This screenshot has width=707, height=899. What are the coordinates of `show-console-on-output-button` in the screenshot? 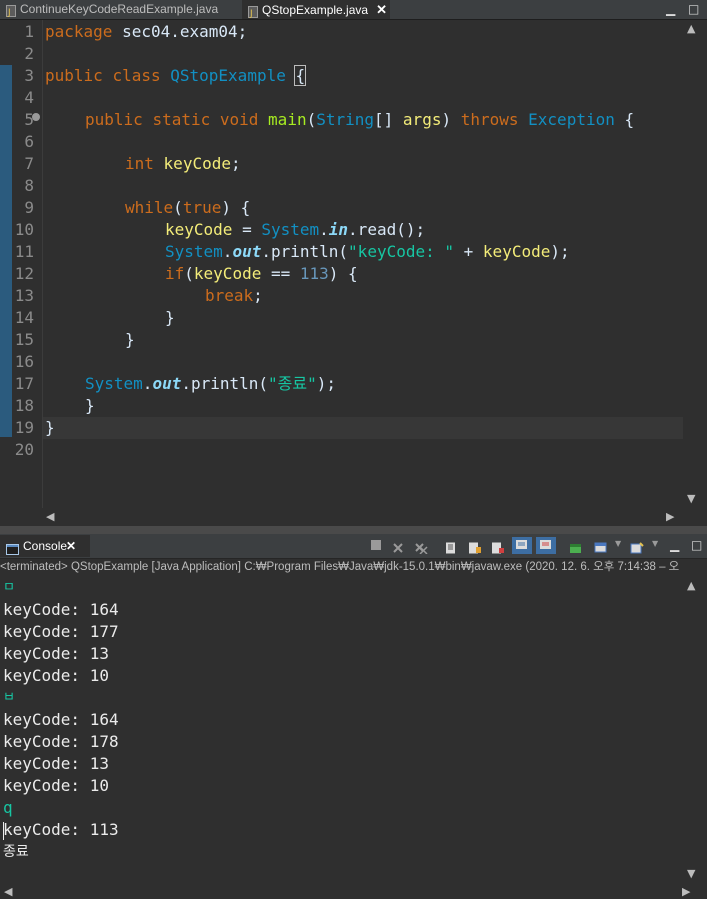 It's located at (522, 545).